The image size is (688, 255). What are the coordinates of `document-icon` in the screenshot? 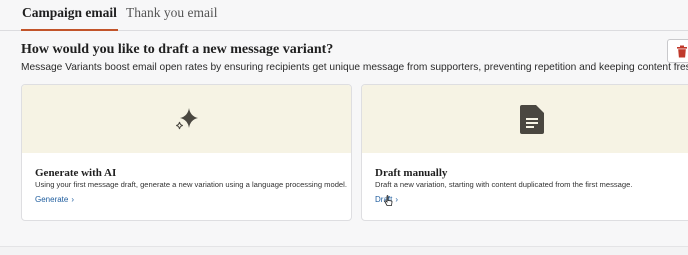 It's located at (532, 119).